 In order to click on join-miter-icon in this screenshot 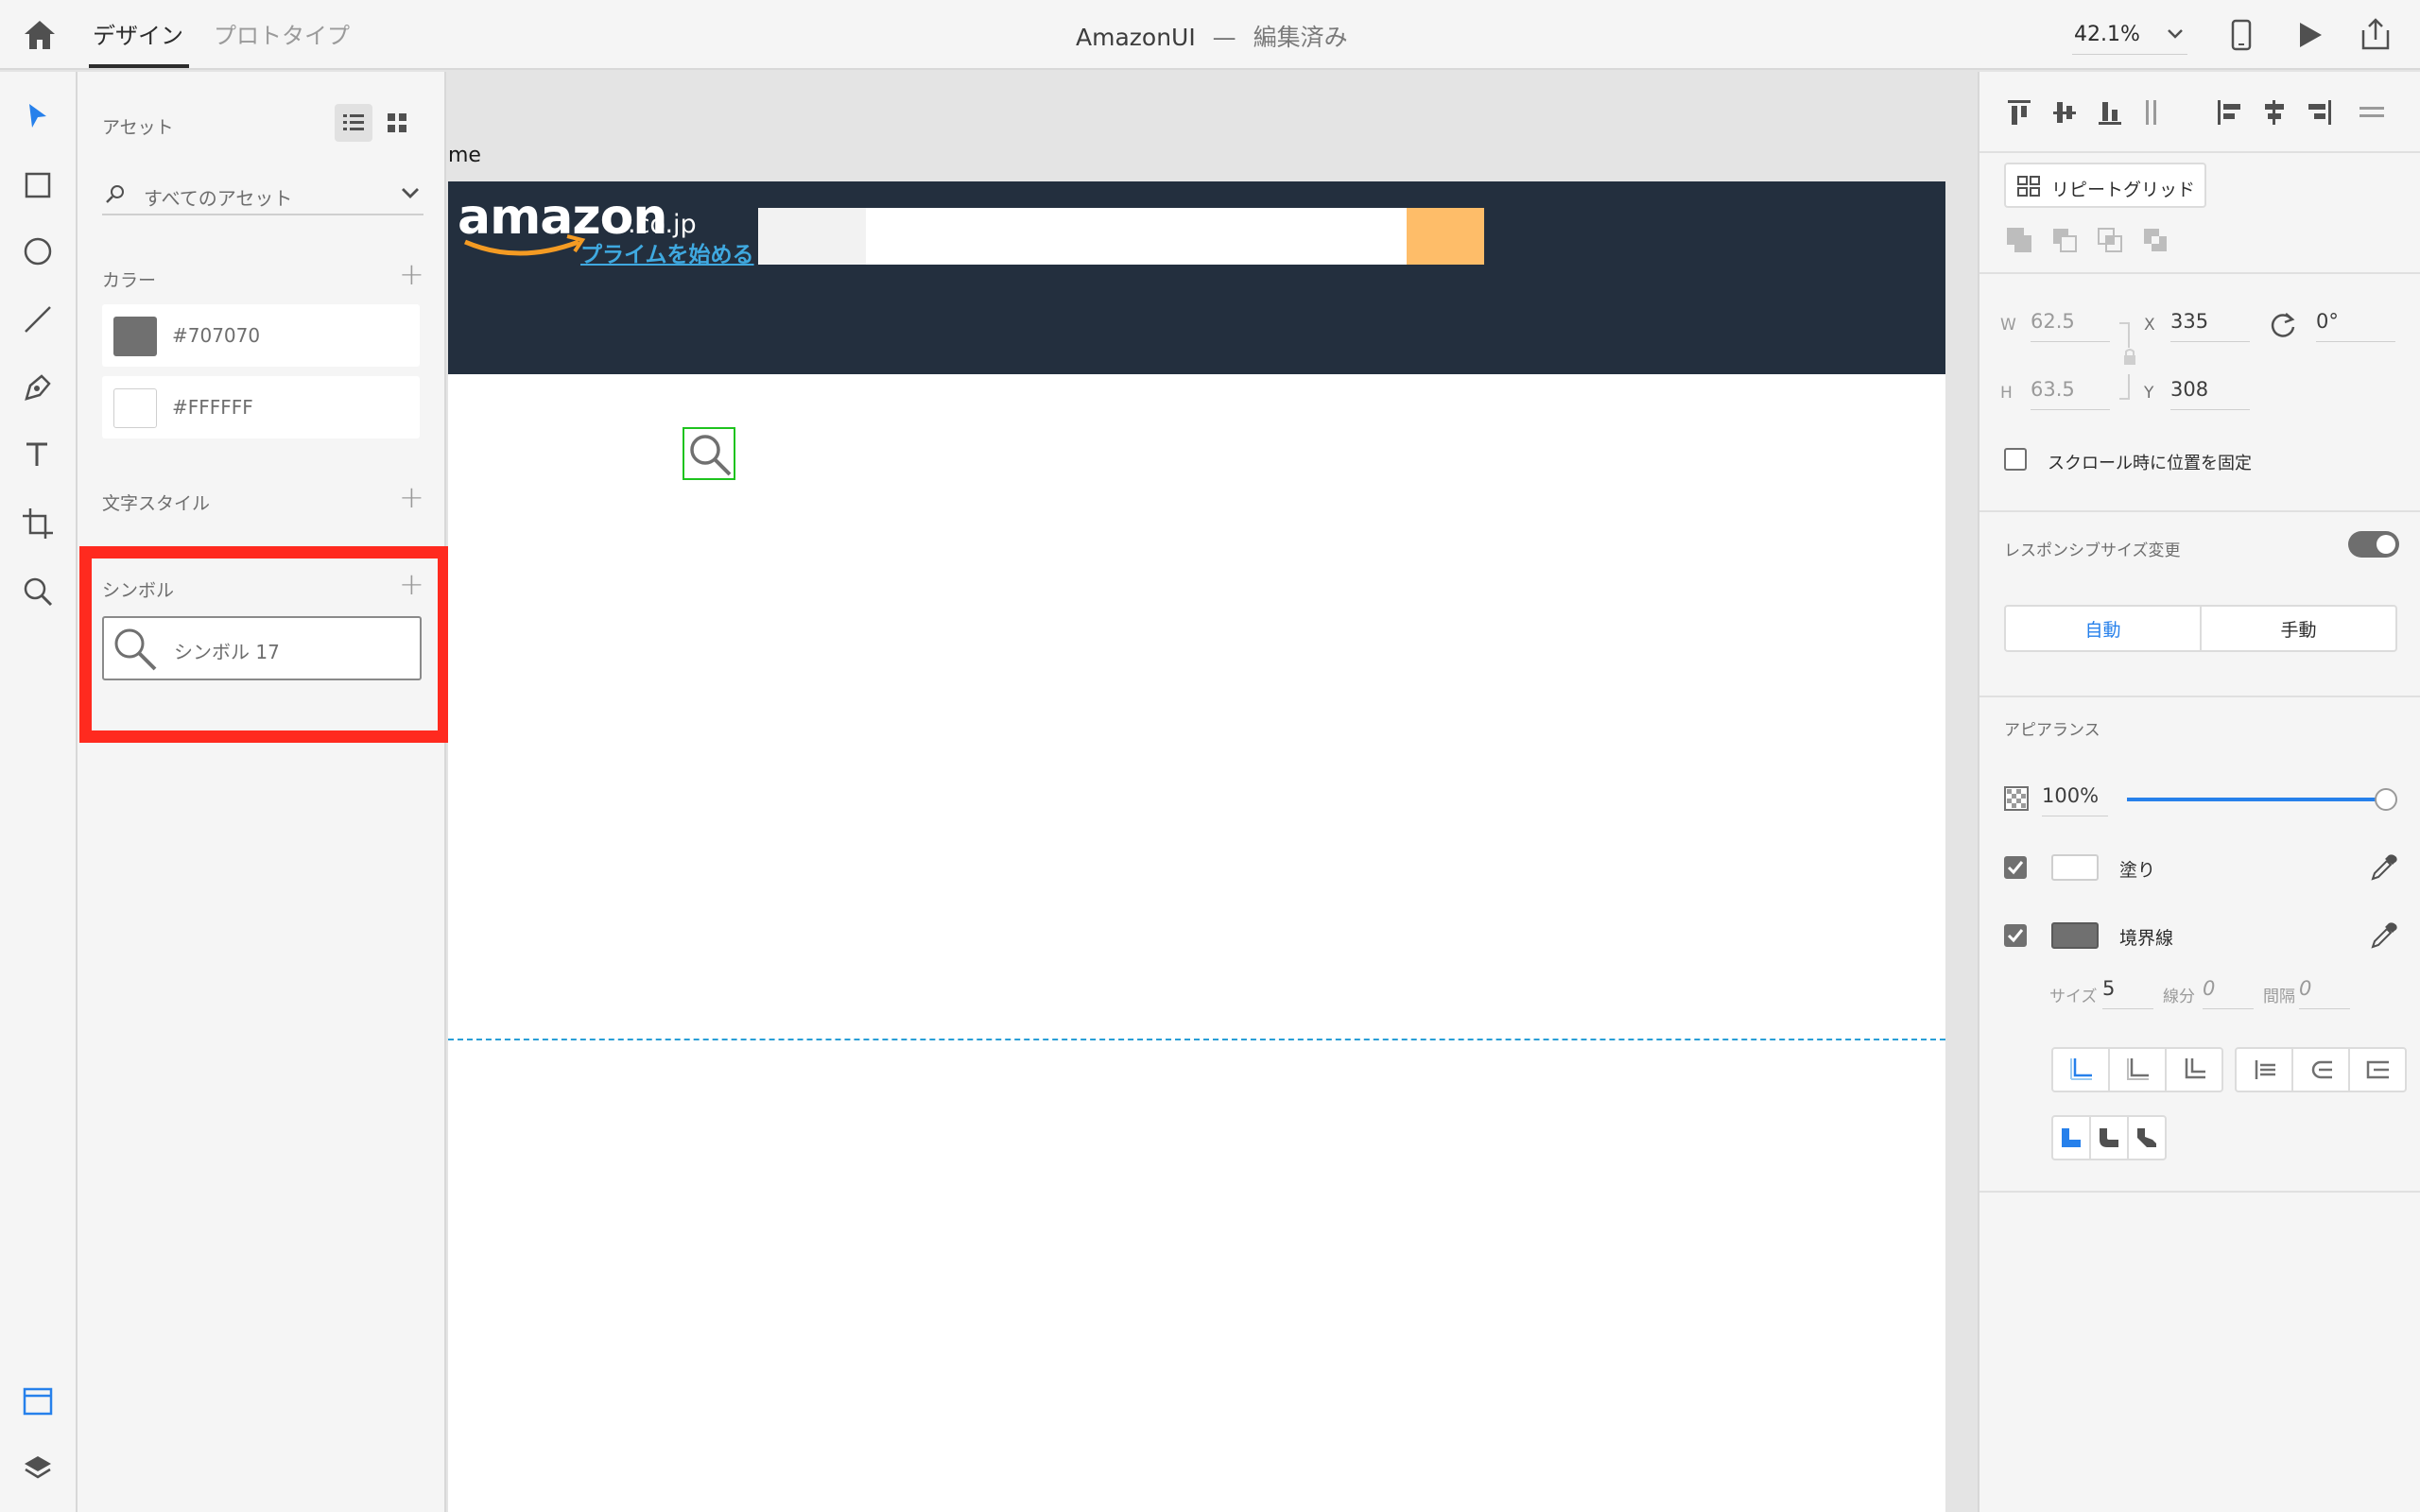, I will do `click(2071, 1137)`.